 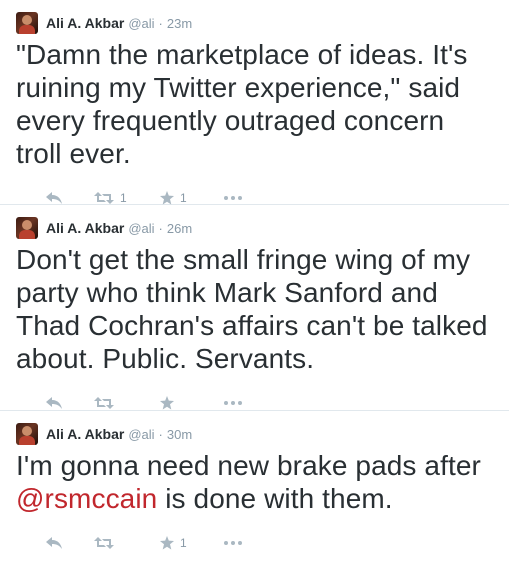 I want to click on tweet-text-before: I'm gonna need new brake pads after, so click(x=248, y=465).